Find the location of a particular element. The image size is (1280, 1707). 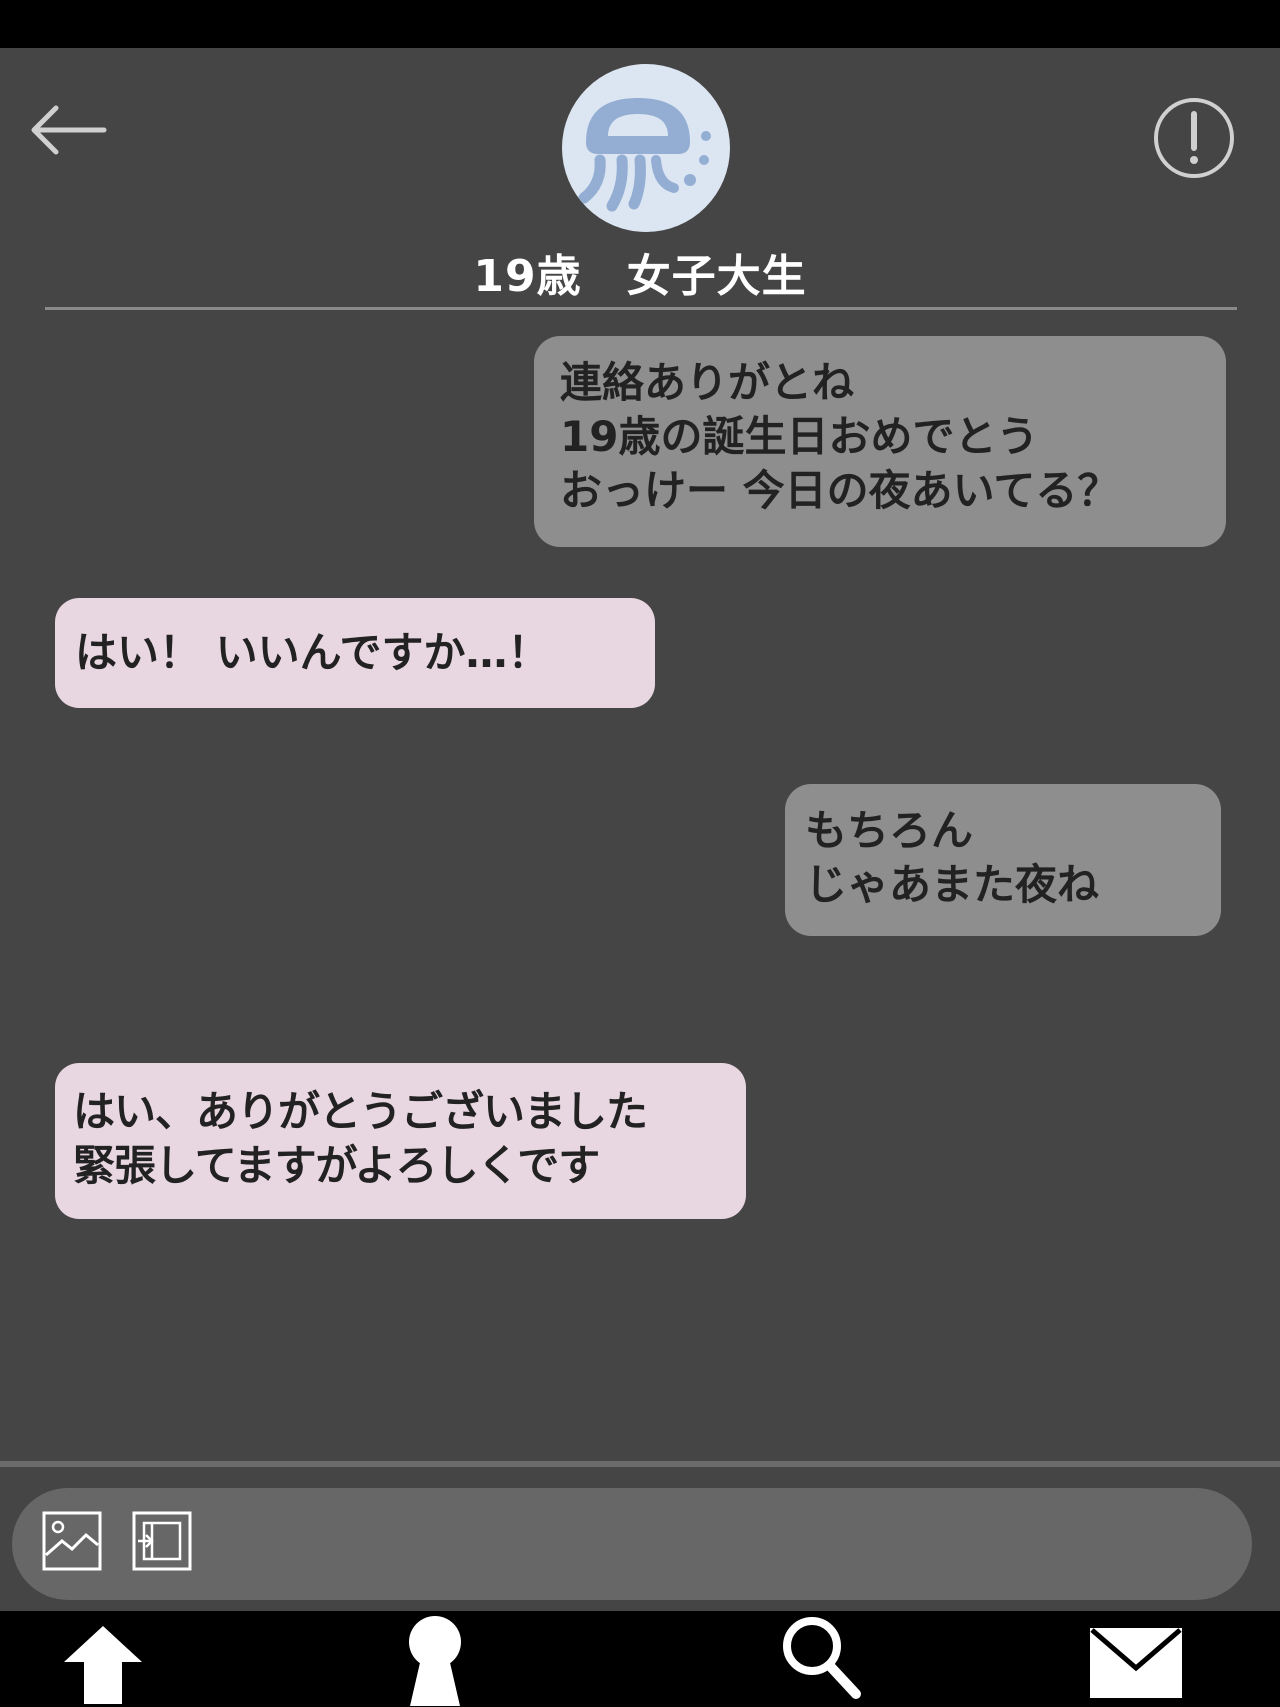

nav-search is located at coordinates (821, 1661).